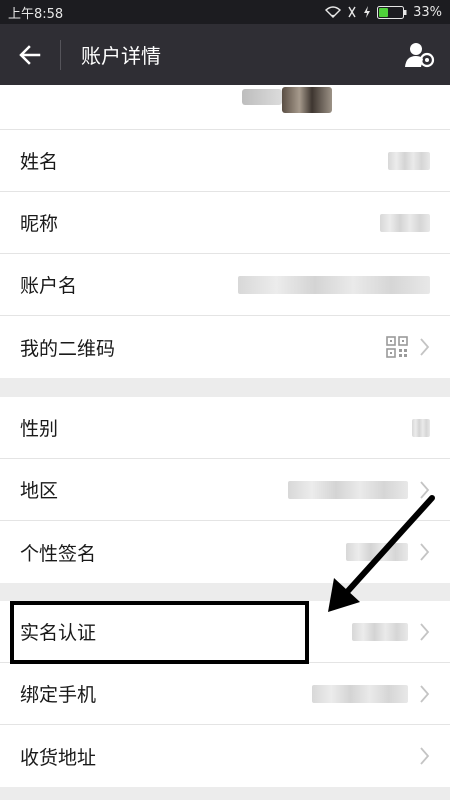 The width and height of the screenshot is (450, 800). What do you see at coordinates (225, 12) in the screenshot?
I see `status-bar: 上午8:58 33%` at bounding box center [225, 12].